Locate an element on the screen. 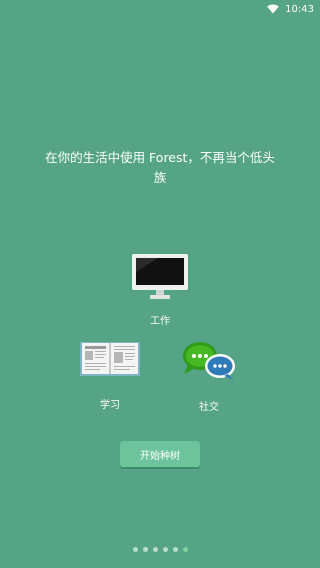 The width and height of the screenshot is (320, 568). page-dot-active is located at coordinates (185, 549).